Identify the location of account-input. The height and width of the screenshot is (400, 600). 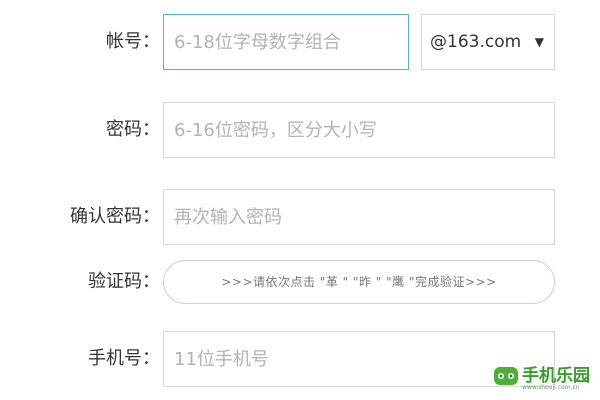
(286, 42).